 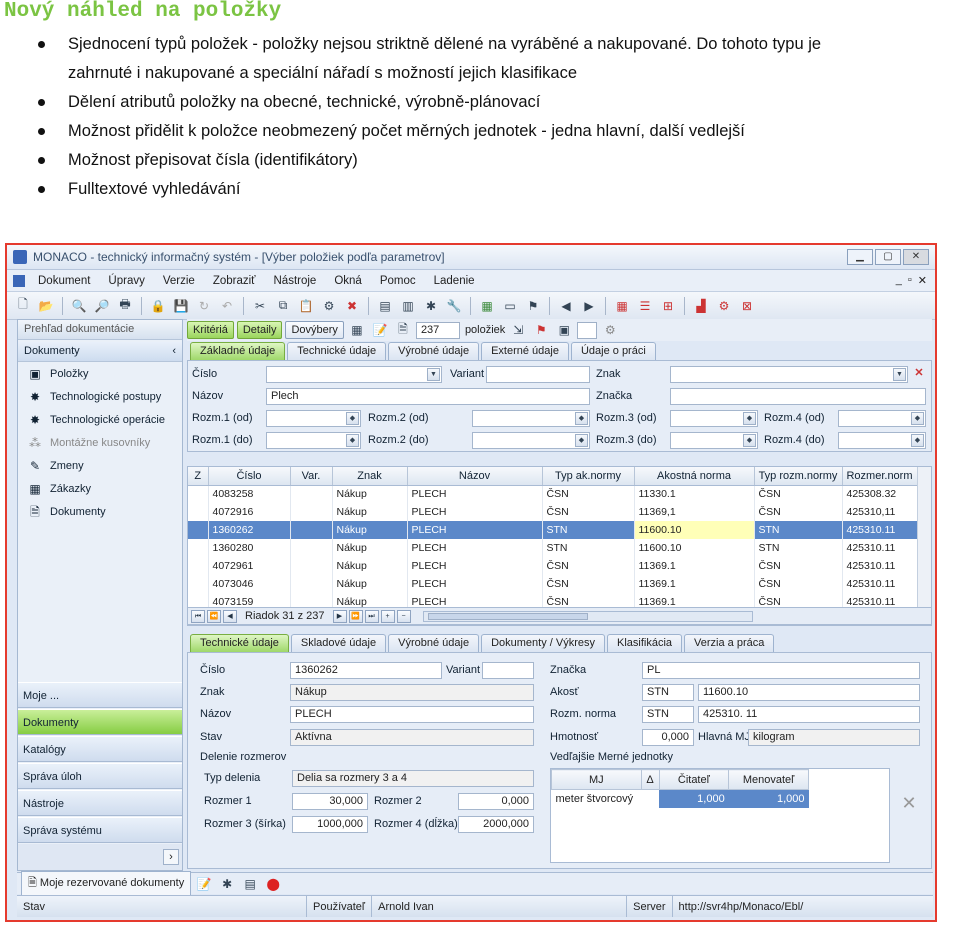 I want to click on chart-icon: ▟, so click(x=701, y=306).